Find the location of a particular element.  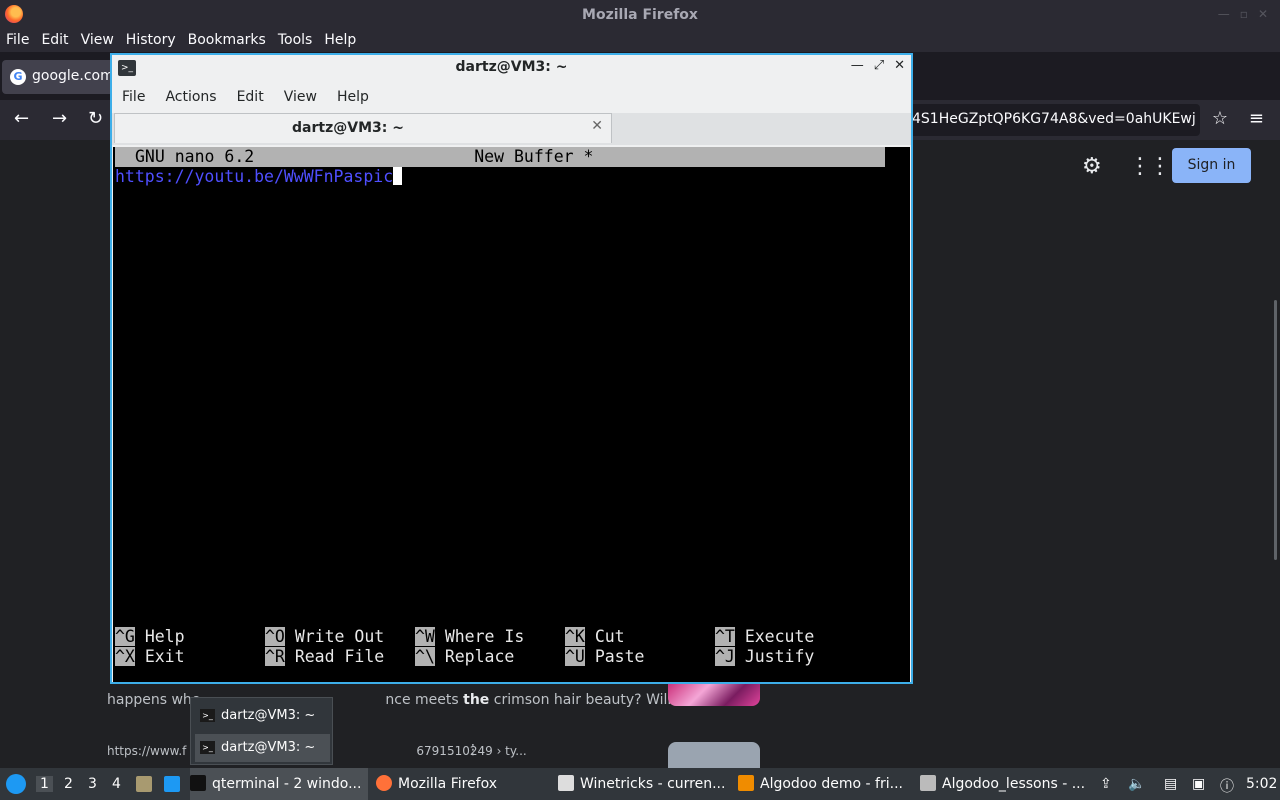

terminal-tab-label: dartz@VM3: ~ is located at coordinates (348, 128).